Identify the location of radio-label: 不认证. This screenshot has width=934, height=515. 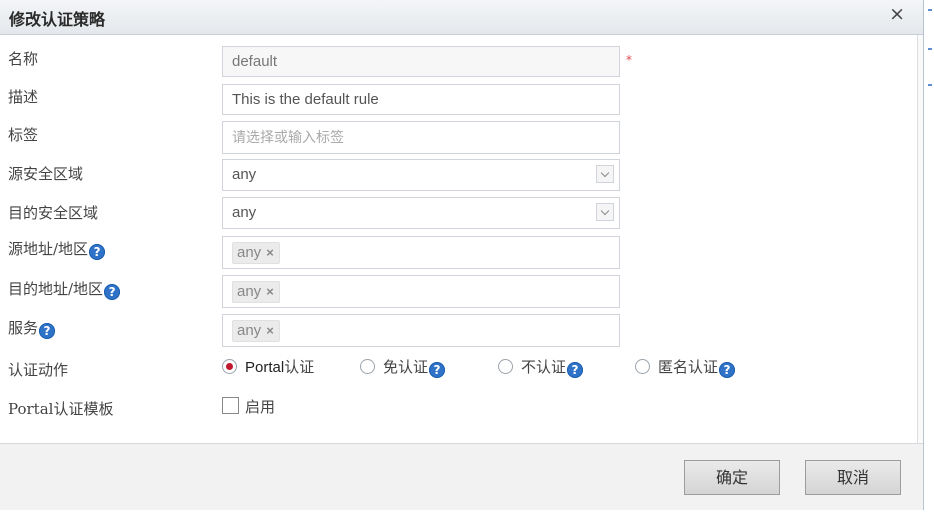
(543, 367).